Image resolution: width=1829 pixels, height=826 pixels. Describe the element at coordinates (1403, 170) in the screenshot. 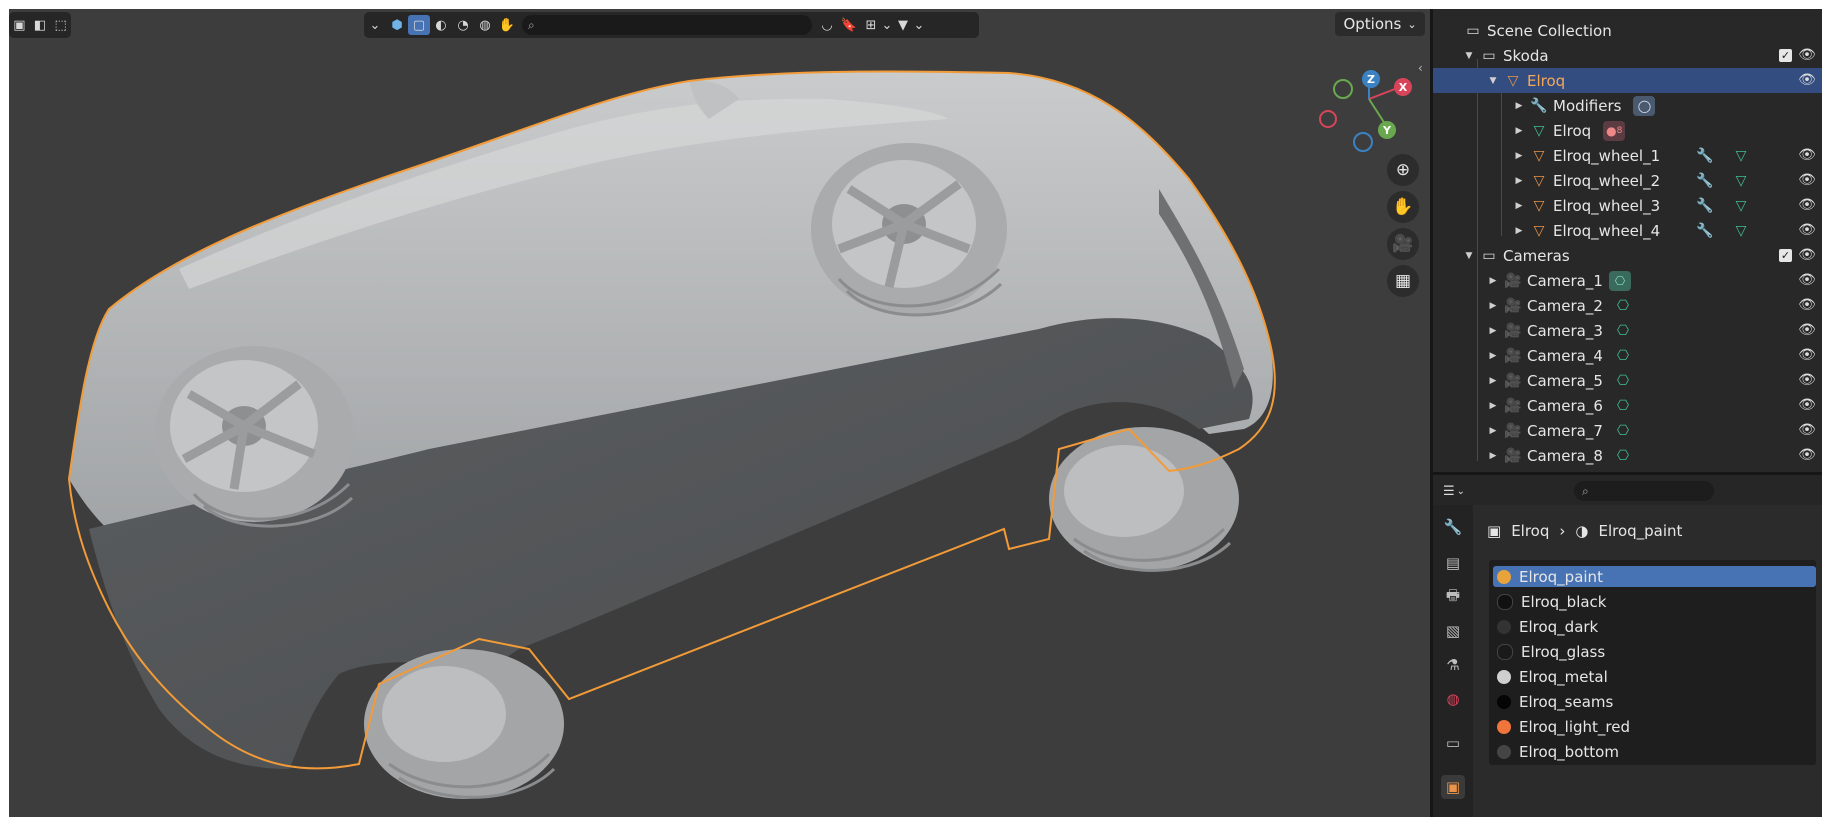

I see `zoom-icon: ⊕` at that location.